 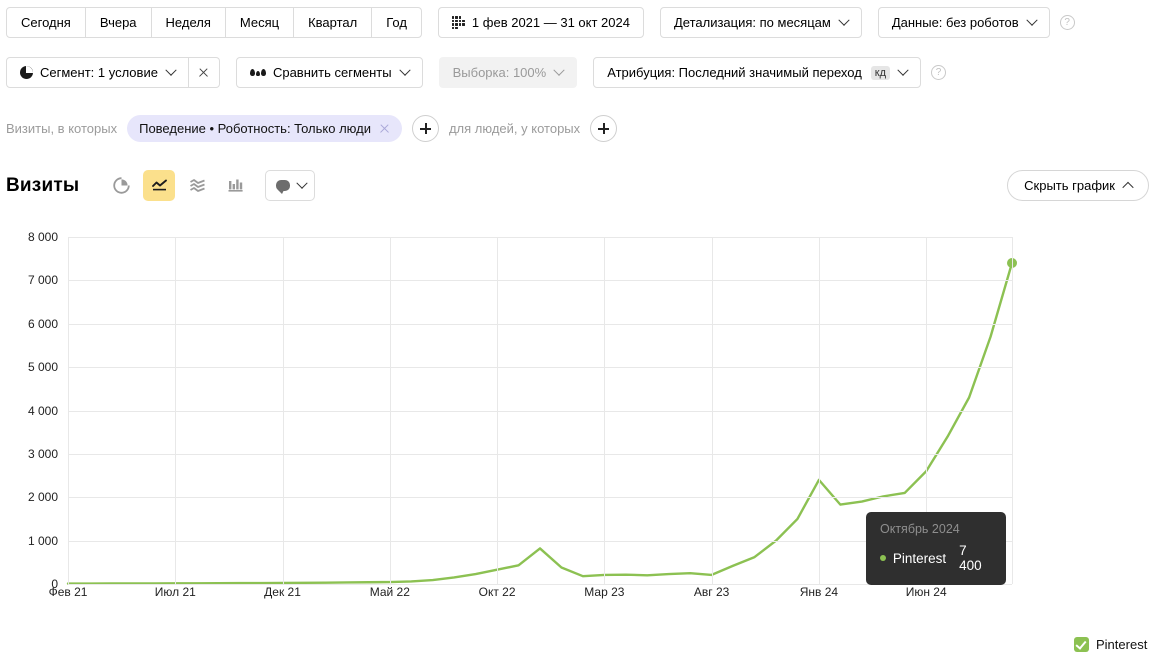 I want to click on compare-segments-label: Сравнить сегменты, so click(x=332, y=72).